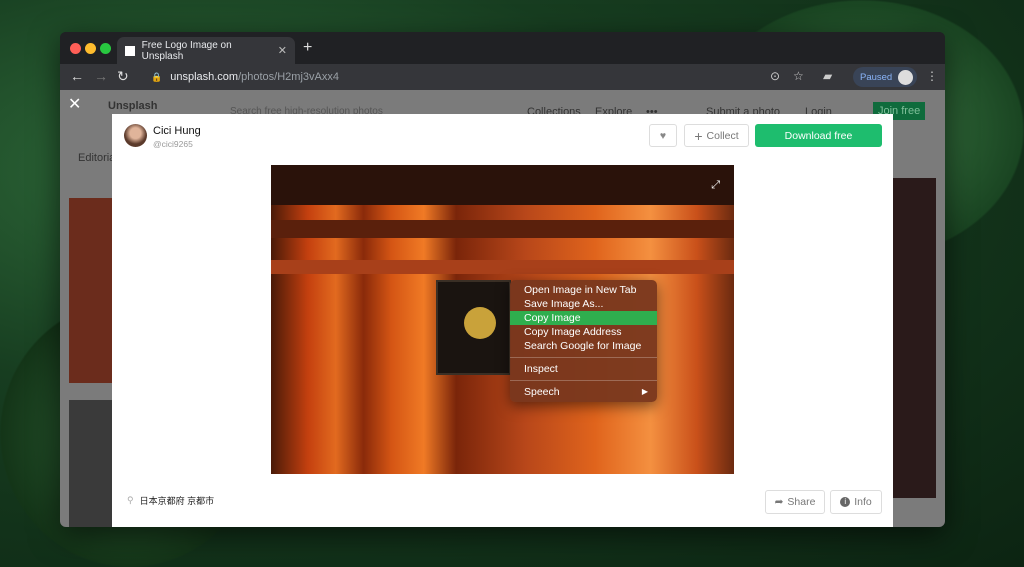  Describe the element at coordinates (876, 77) in the screenshot. I see `profile-status: Paused` at that location.